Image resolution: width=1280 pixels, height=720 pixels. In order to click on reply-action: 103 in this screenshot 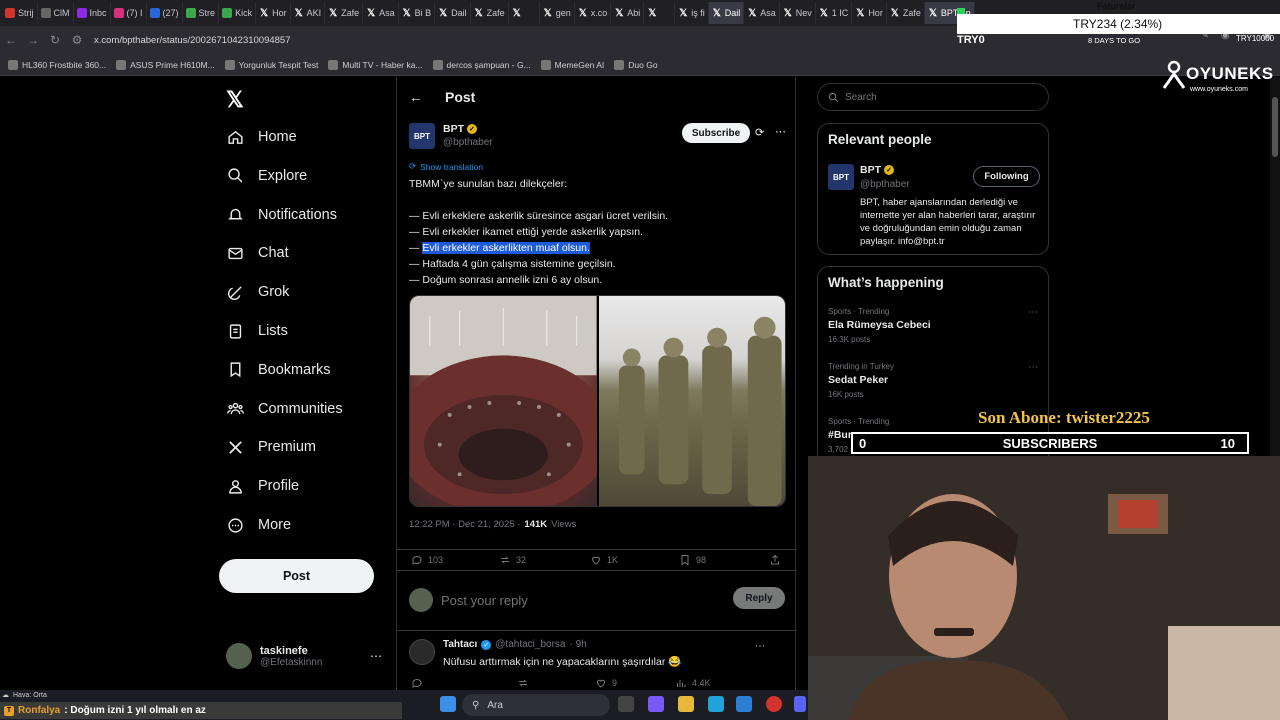, I will do `click(427, 560)`.